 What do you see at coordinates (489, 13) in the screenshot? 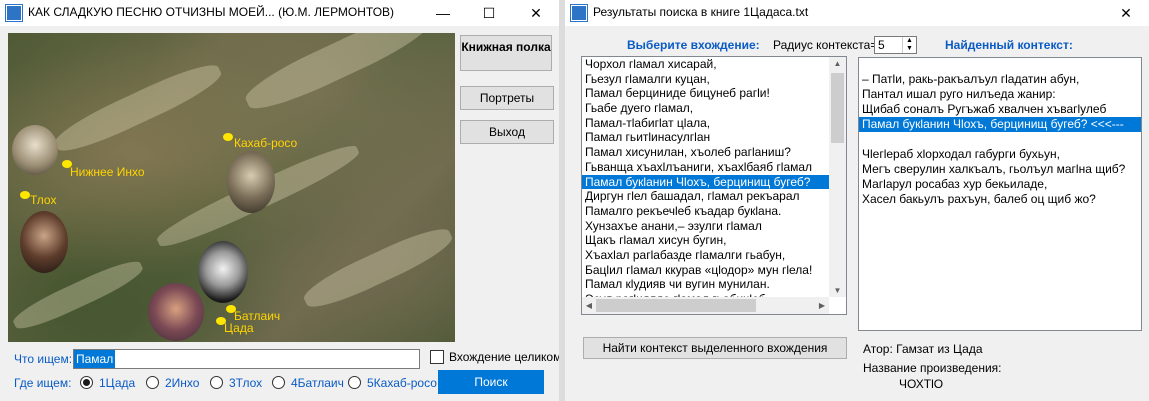
I see `maximize-icon: ☐` at bounding box center [489, 13].